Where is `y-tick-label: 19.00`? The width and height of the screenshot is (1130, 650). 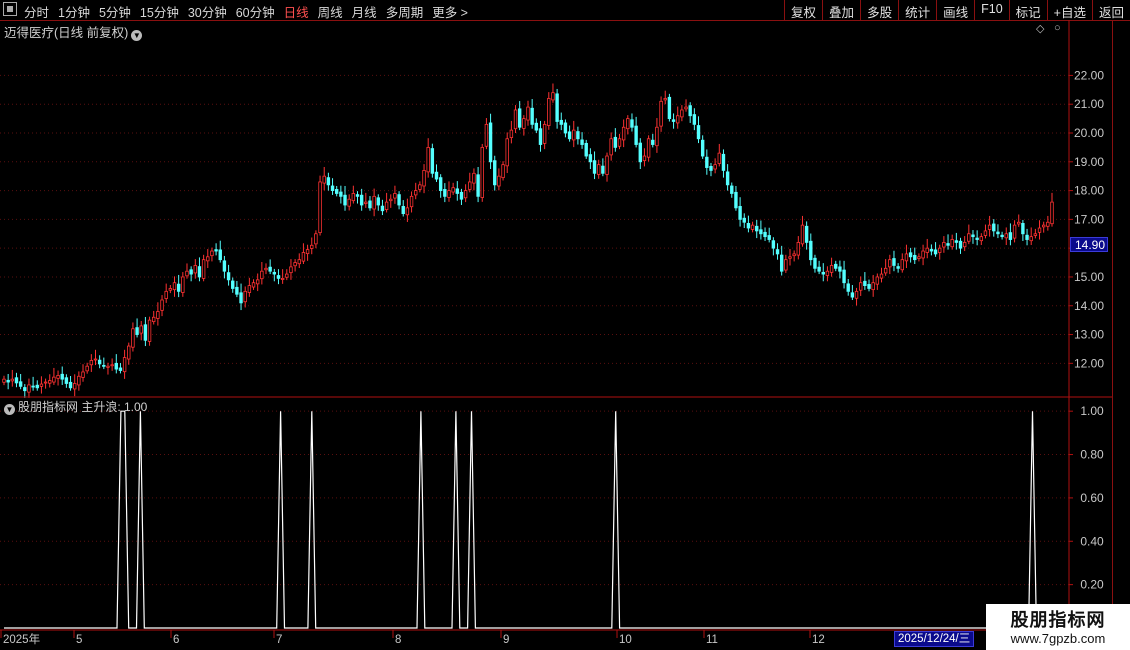
y-tick-label: 19.00 is located at coordinates (1089, 162).